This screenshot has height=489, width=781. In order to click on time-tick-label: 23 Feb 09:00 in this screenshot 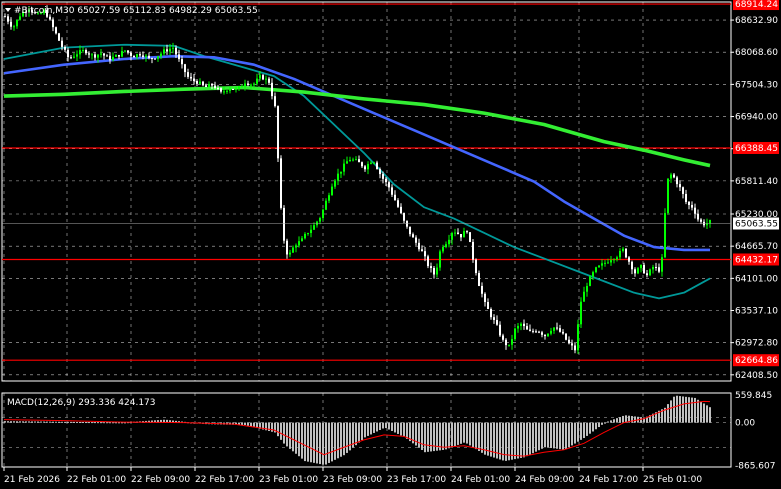, I will do `click(352, 480)`.